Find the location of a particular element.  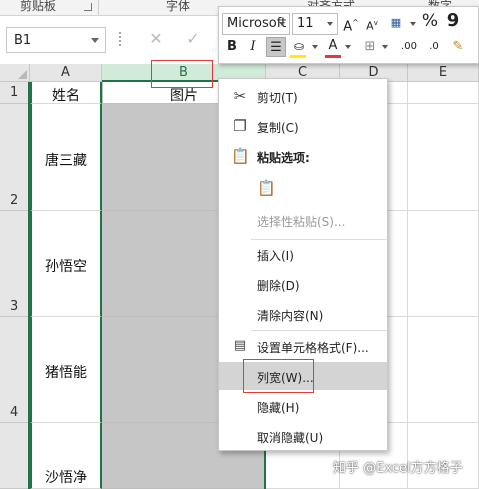

menu-item-copy: ❐ 复制(C) is located at coordinates (303, 126).